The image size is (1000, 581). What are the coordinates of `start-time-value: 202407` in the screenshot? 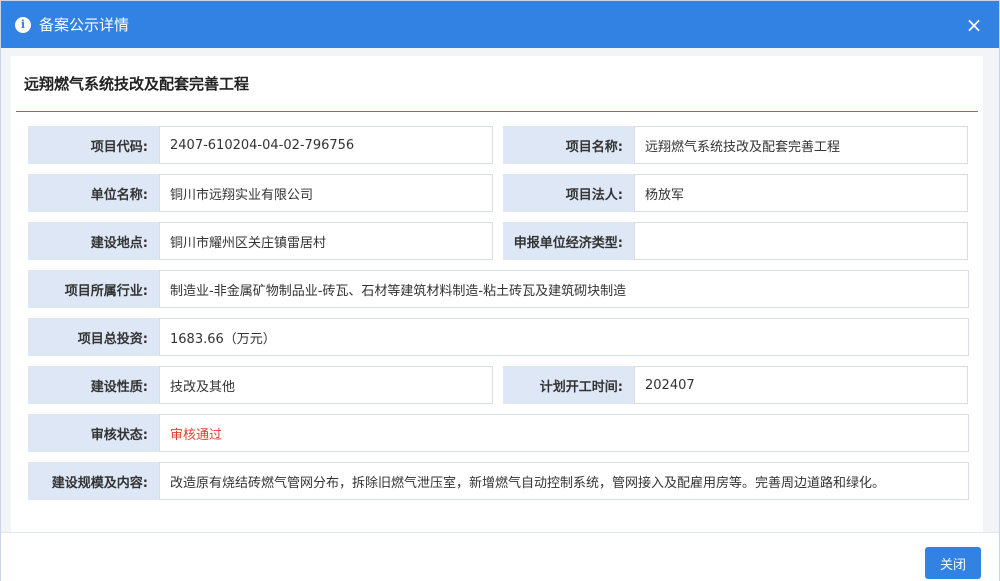 It's located at (801, 385).